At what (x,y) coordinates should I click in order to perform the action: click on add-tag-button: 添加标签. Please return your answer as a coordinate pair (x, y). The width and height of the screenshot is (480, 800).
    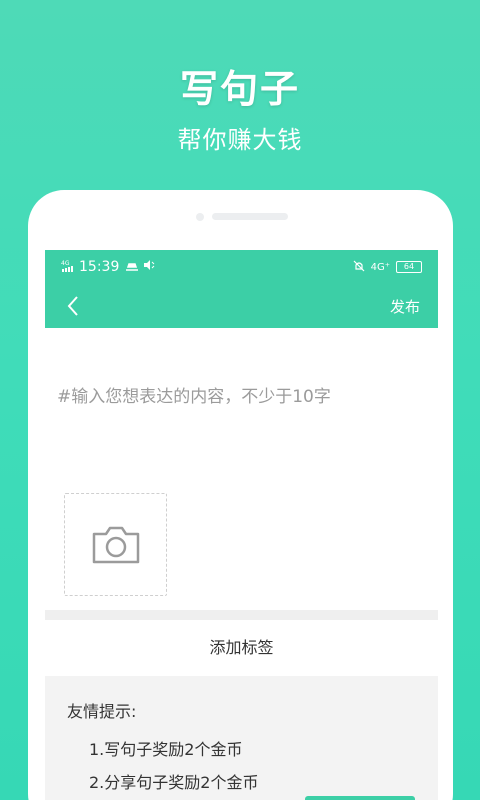
    Looking at the image, I should click on (241, 648).